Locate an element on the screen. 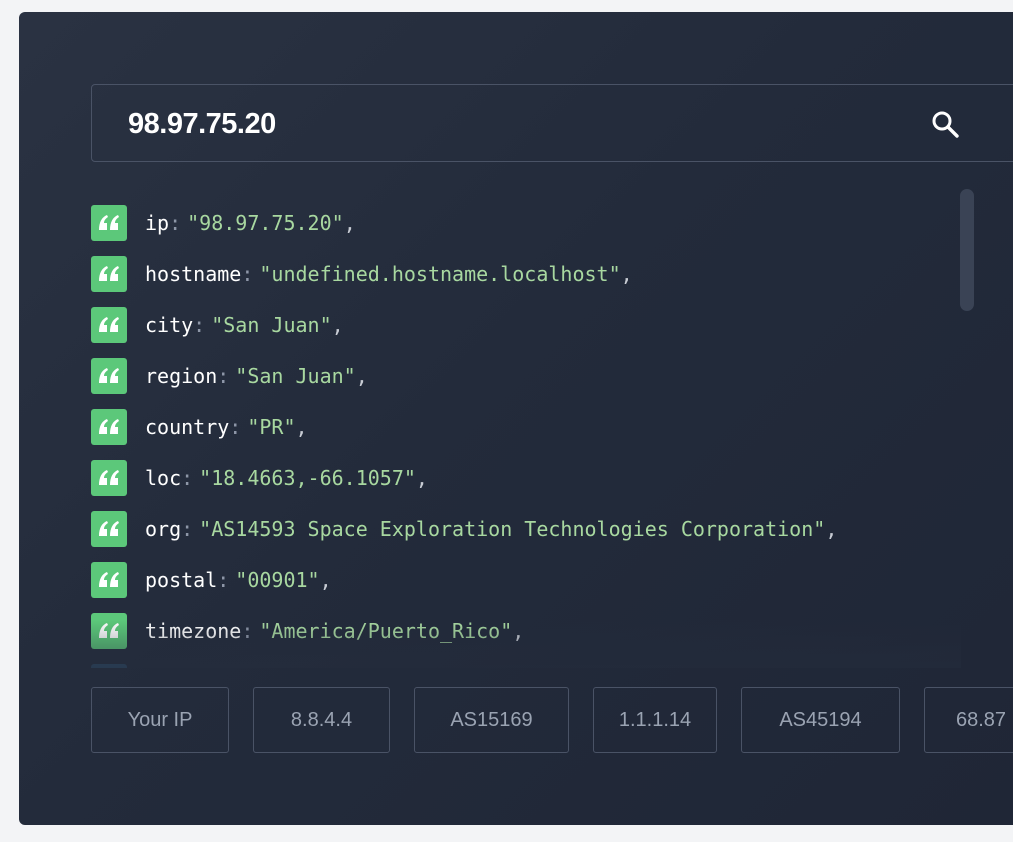 The image size is (1013, 842). search-icon is located at coordinates (945, 124).